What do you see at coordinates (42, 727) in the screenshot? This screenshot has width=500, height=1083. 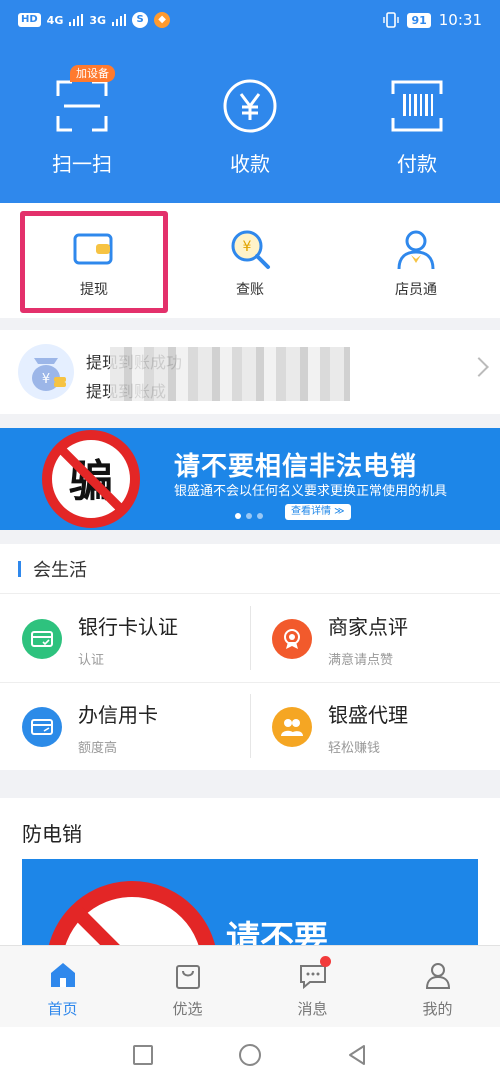 I see `credit-card-icon` at bounding box center [42, 727].